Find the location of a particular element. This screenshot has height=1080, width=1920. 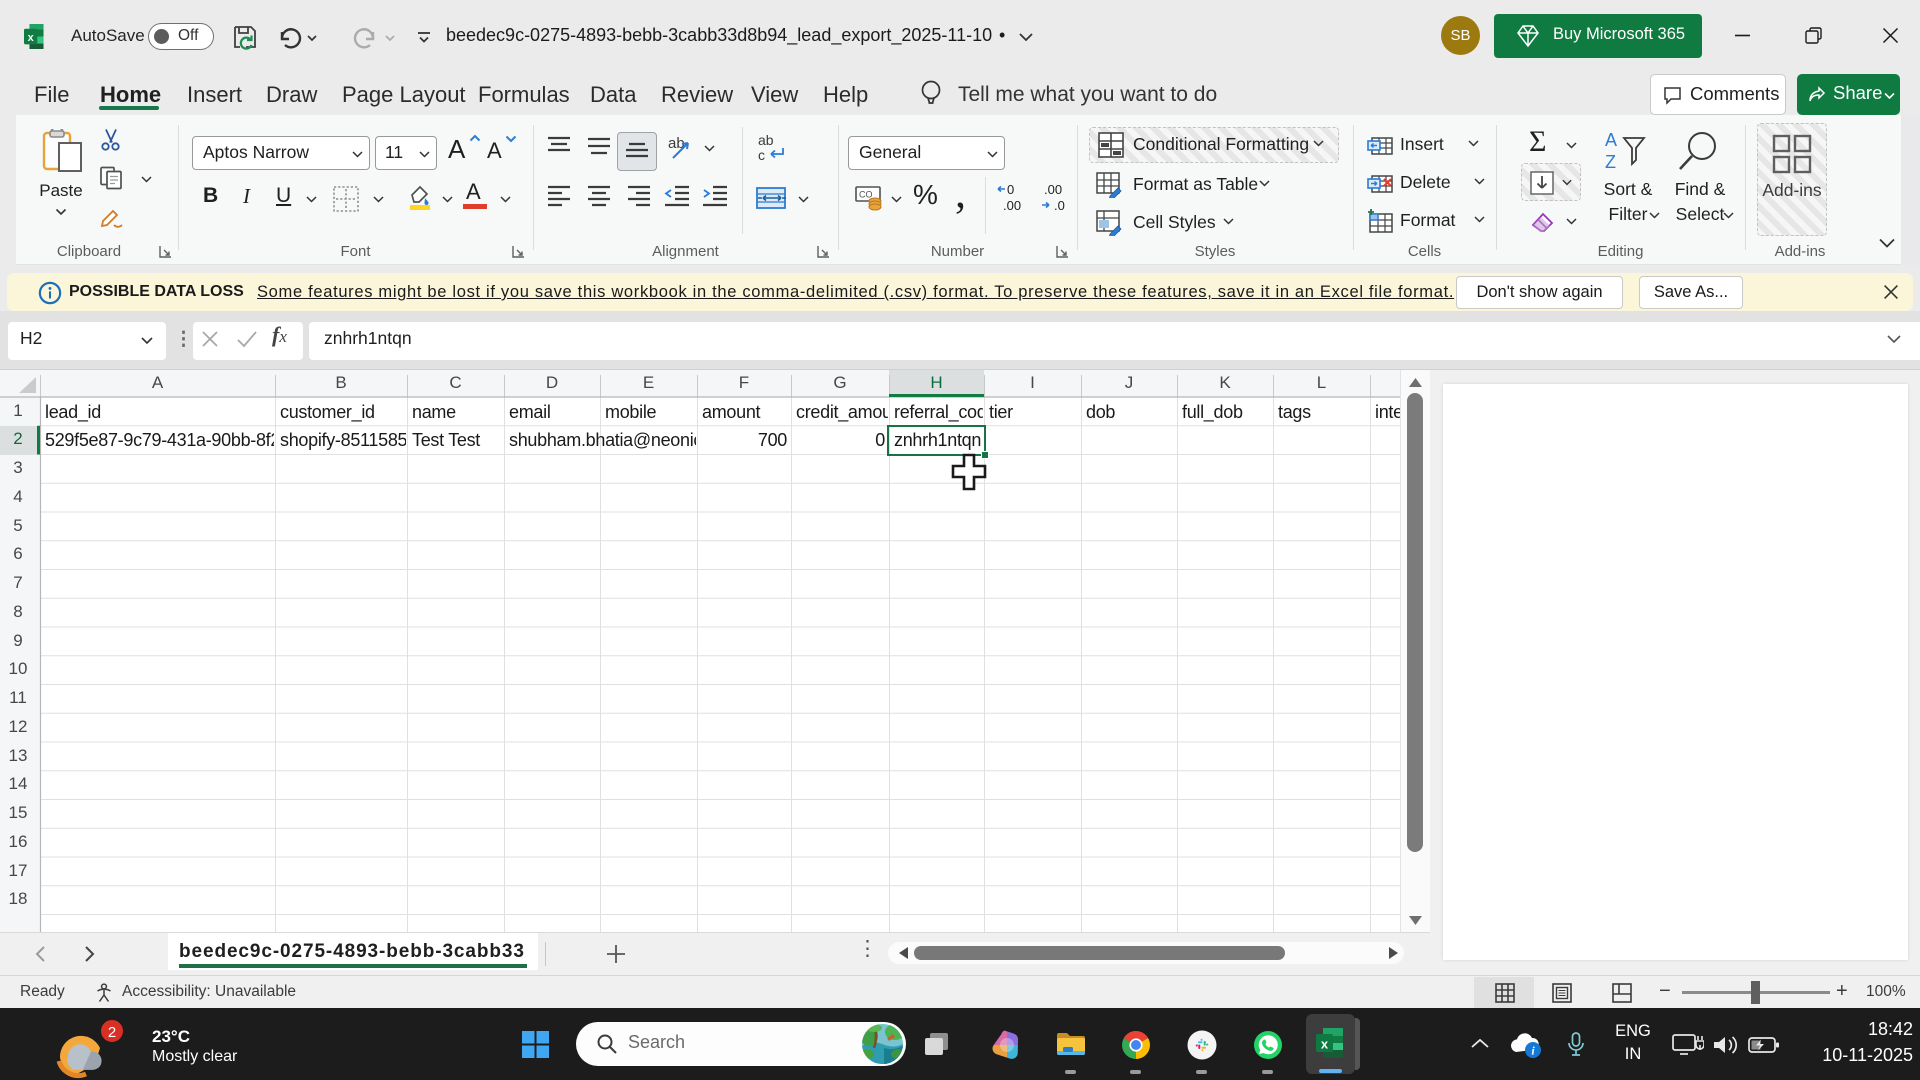

svg-text: .0 is located at coordinates (1059, 205).